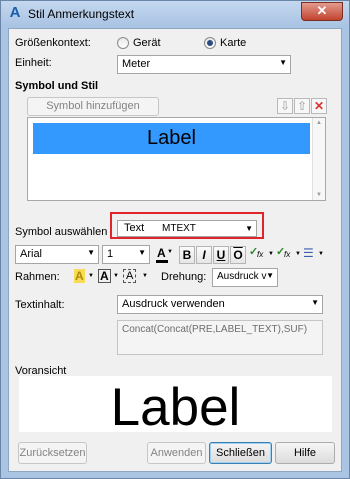 The image size is (350, 479). What do you see at coordinates (57, 86) in the screenshot?
I see `symbol-style-heading: Symbol und Stil` at bounding box center [57, 86].